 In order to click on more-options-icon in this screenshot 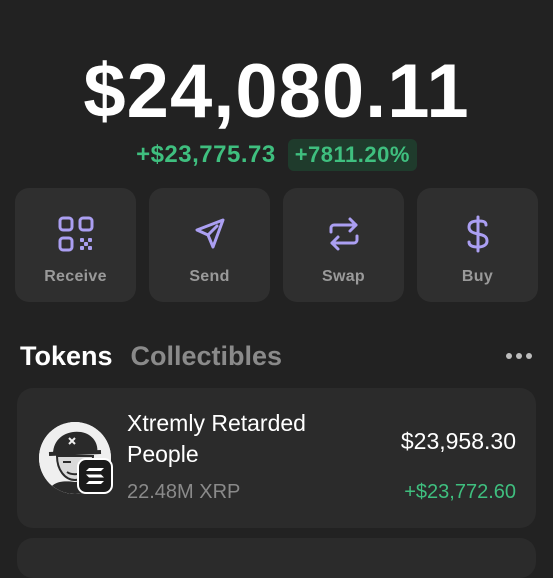, I will do `click(519, 356)`.